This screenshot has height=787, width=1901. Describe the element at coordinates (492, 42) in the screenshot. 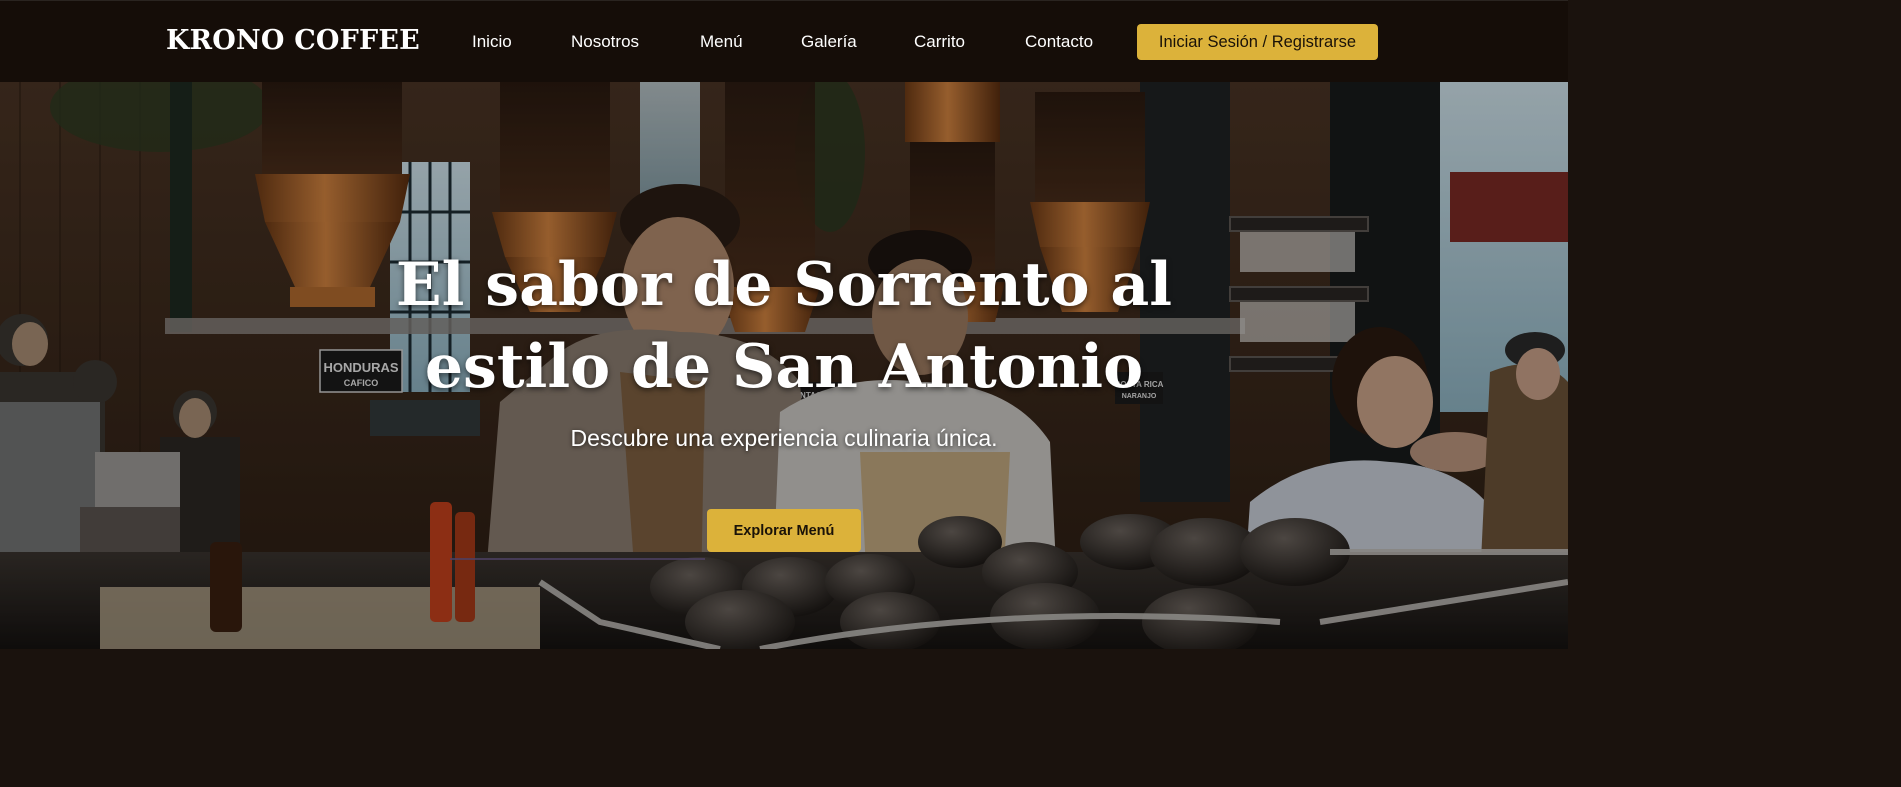

I see `nav-link-inicio: Inicio` at that location.